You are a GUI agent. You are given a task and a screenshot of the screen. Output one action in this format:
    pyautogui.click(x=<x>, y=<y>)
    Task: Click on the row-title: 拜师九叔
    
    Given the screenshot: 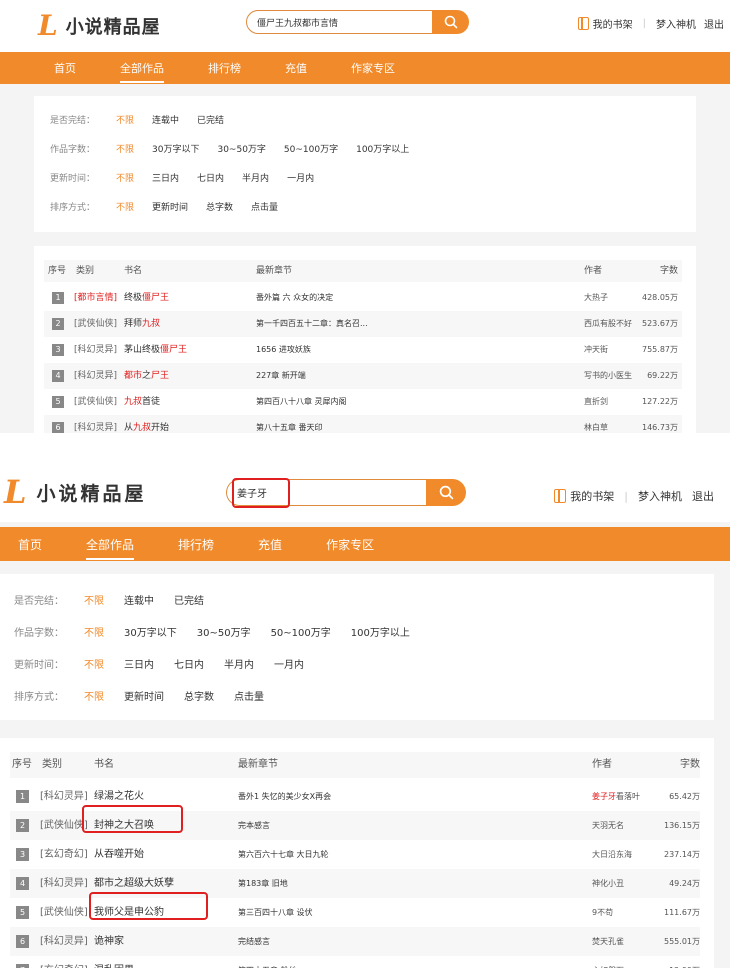 What is the action you would take?
    pyautogui.click(x=142, y=324)
    